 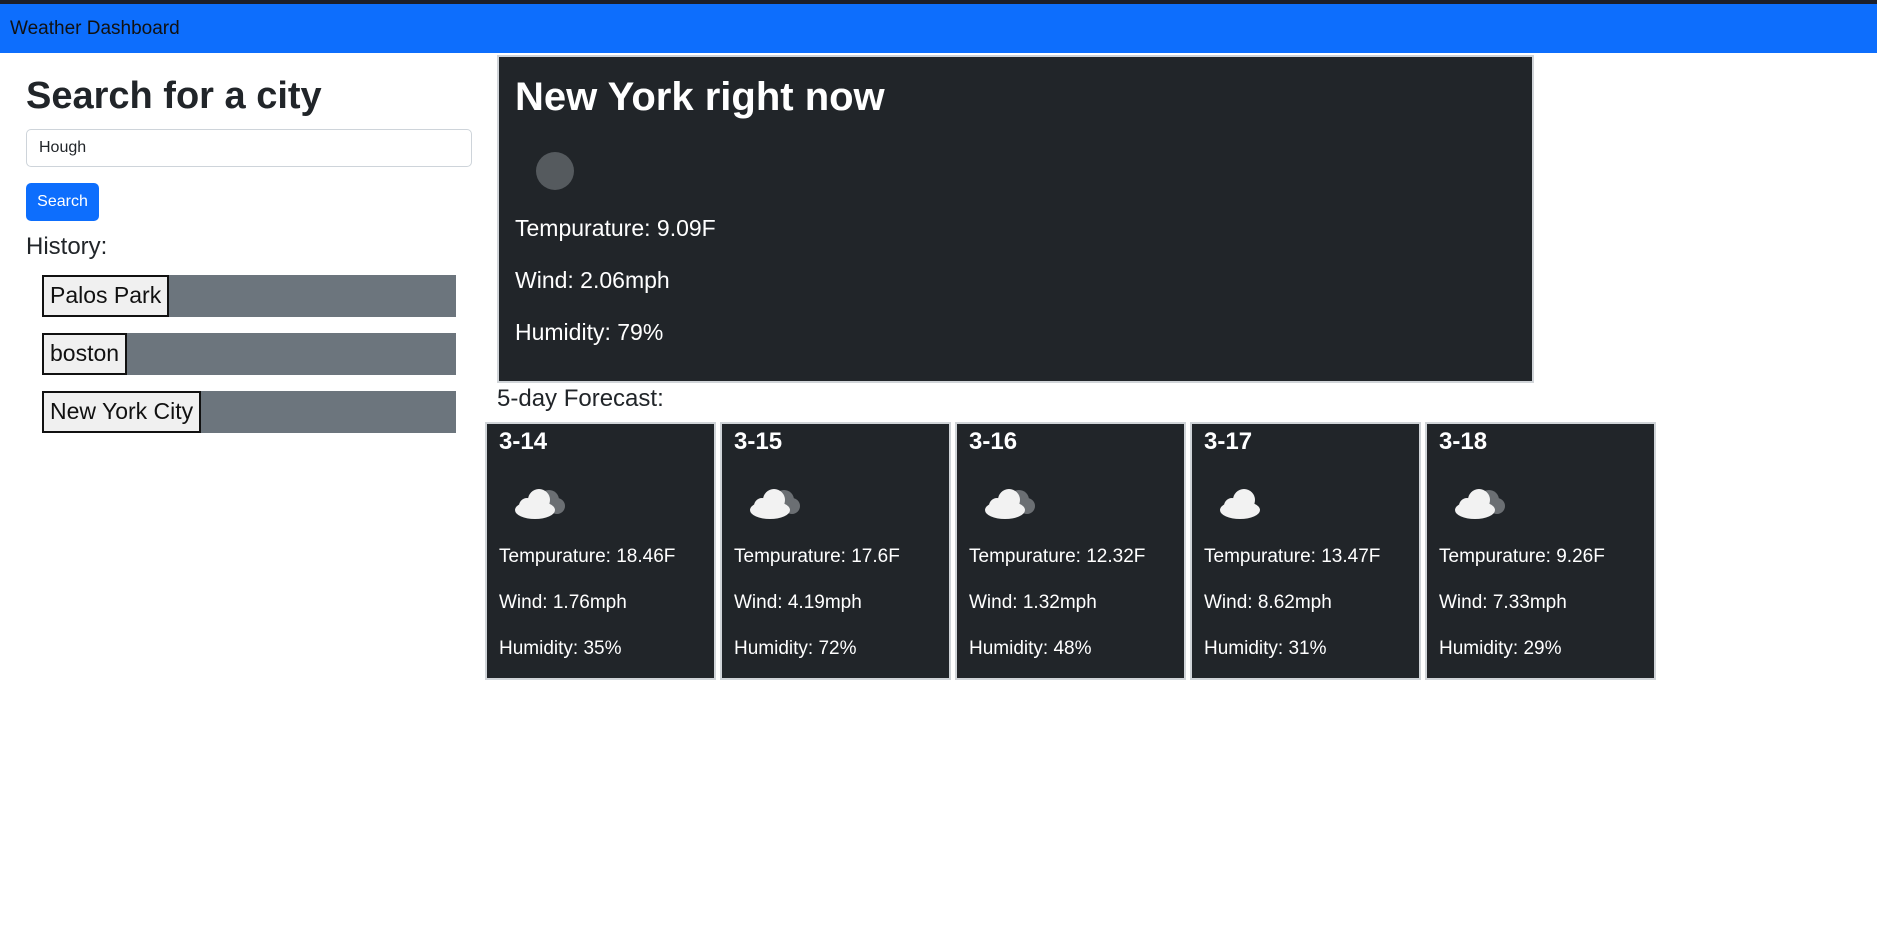 I want to click on city-search-input, so click(x=249, y=147).